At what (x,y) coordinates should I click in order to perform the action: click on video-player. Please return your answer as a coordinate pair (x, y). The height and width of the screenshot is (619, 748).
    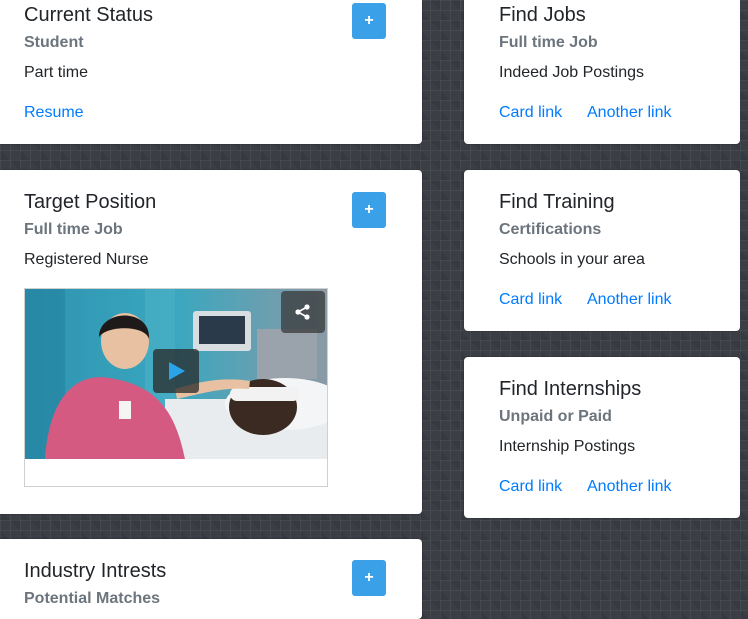
    Looking at the image, I should click on (176, 387).